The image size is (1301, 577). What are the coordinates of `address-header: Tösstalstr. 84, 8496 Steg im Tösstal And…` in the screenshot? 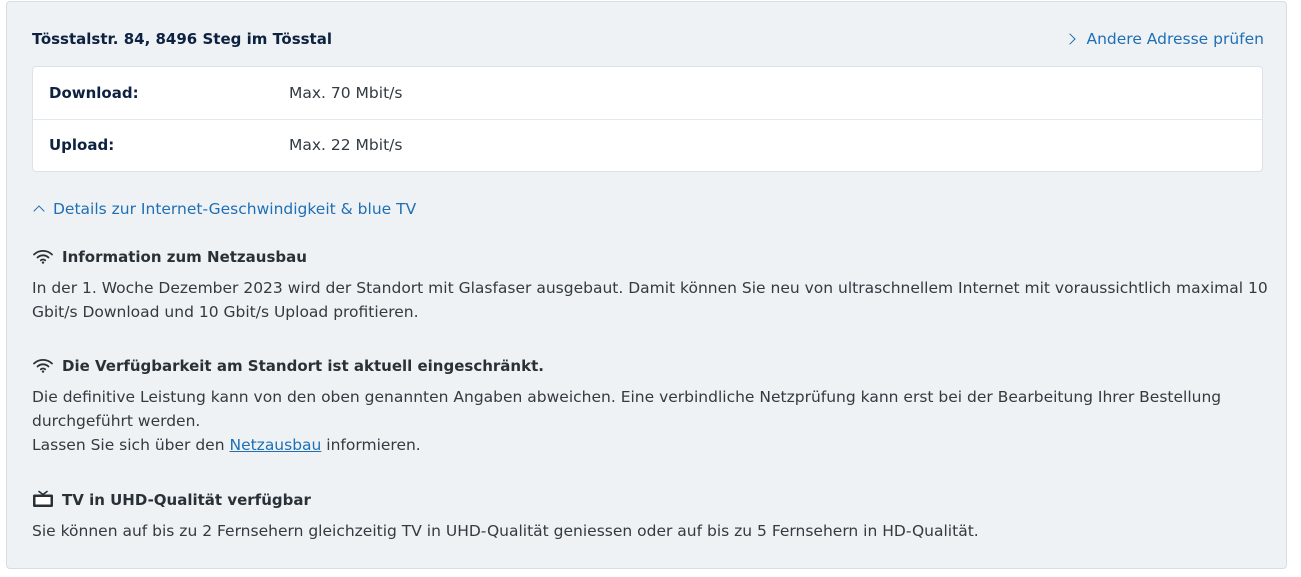 It's located at (648, 39).